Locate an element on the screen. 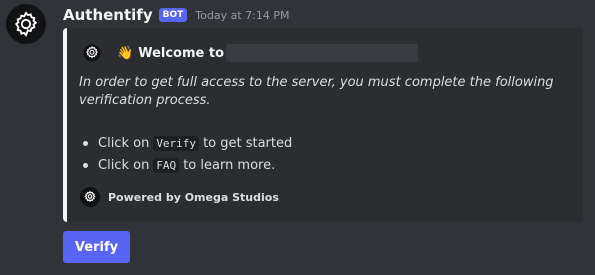 The image size is (595, 275). wave-emoji: 👋 is located at coordinates (125, 53).